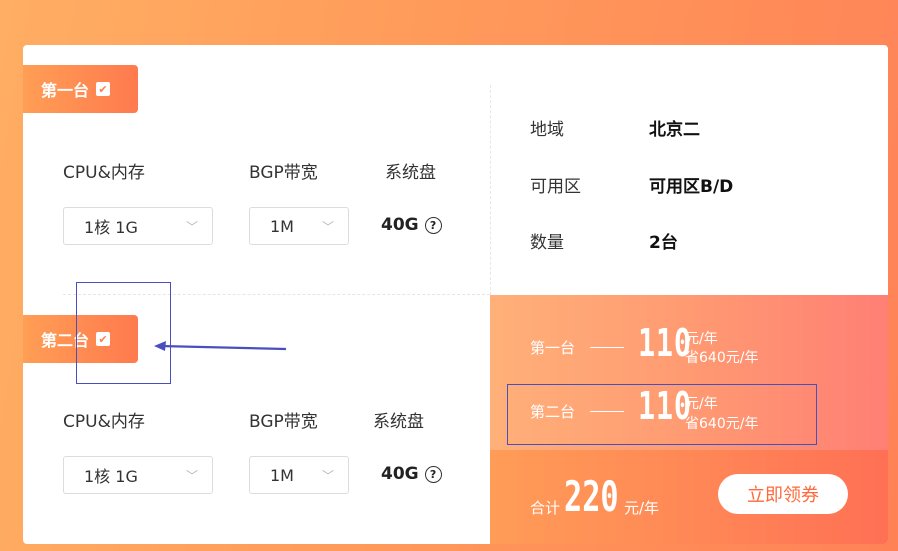 The height and width of the screenshot is (551, 898). Describe the element at coordinates (111, 227) in the screenshot. I see `server1-cpu-value: 1核 1G` at that location.